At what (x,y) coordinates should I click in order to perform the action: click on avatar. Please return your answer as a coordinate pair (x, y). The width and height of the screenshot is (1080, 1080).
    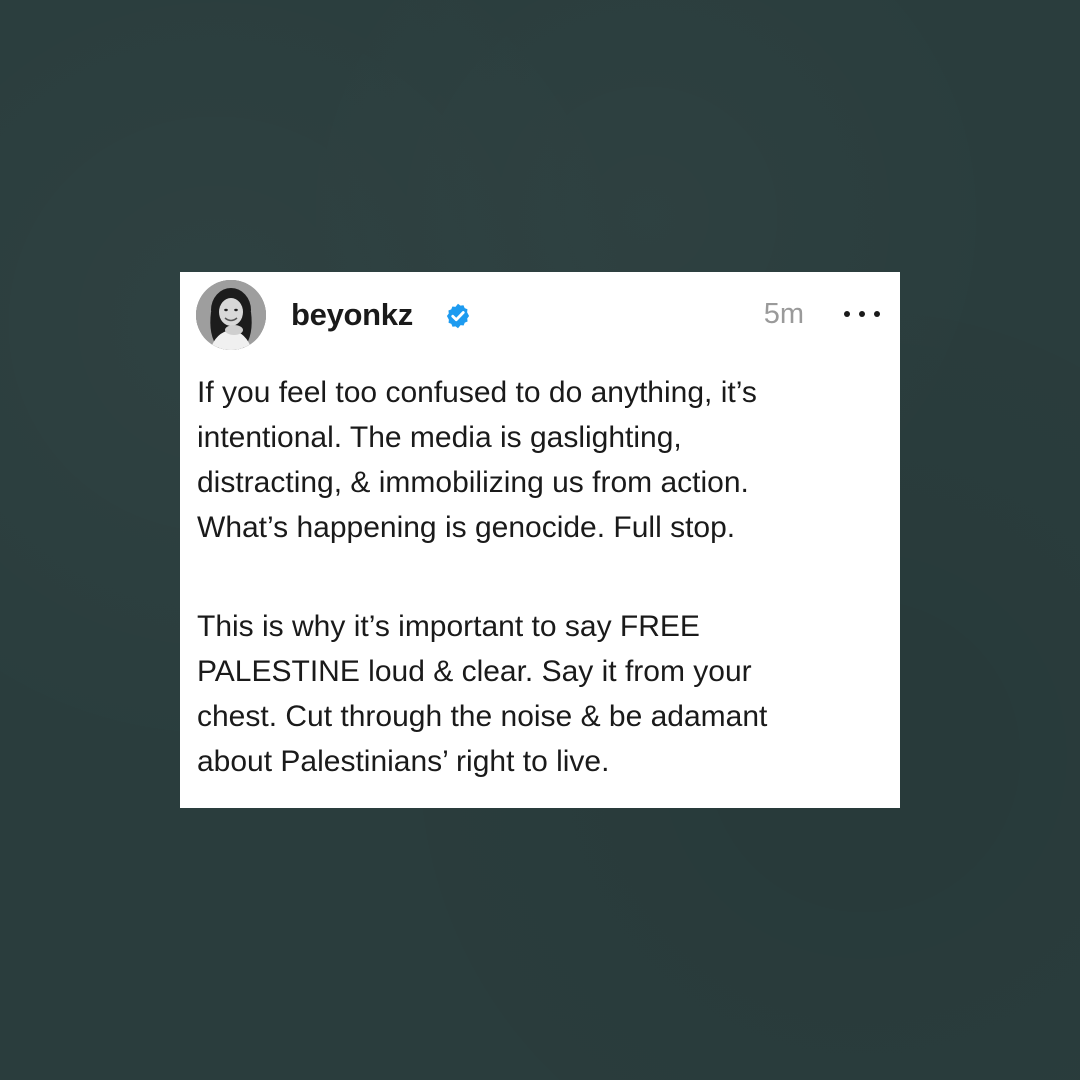
    Looking at the image, I should click on (231, 315).